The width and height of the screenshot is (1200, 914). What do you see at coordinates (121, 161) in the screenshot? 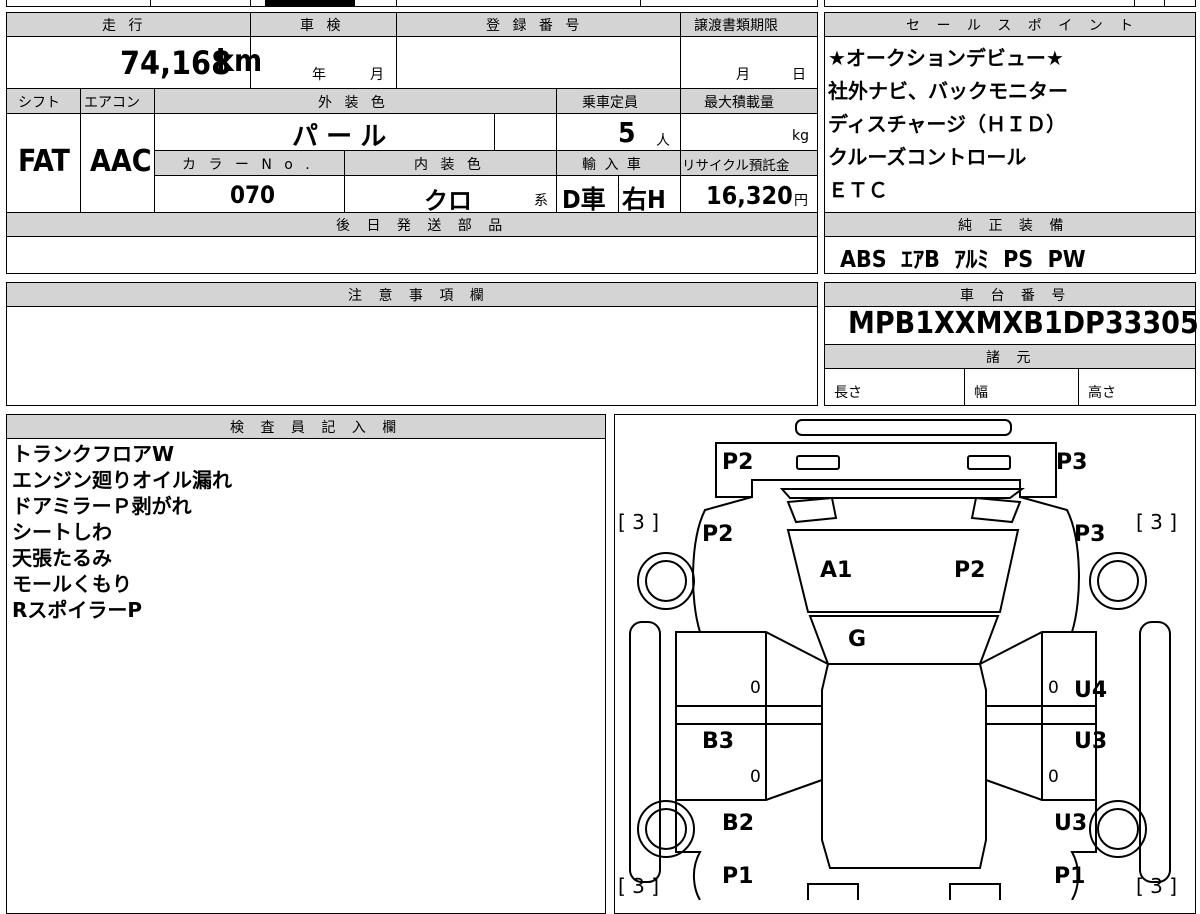
I see `aircon-value: AAC` at bounding box center [121, 161].